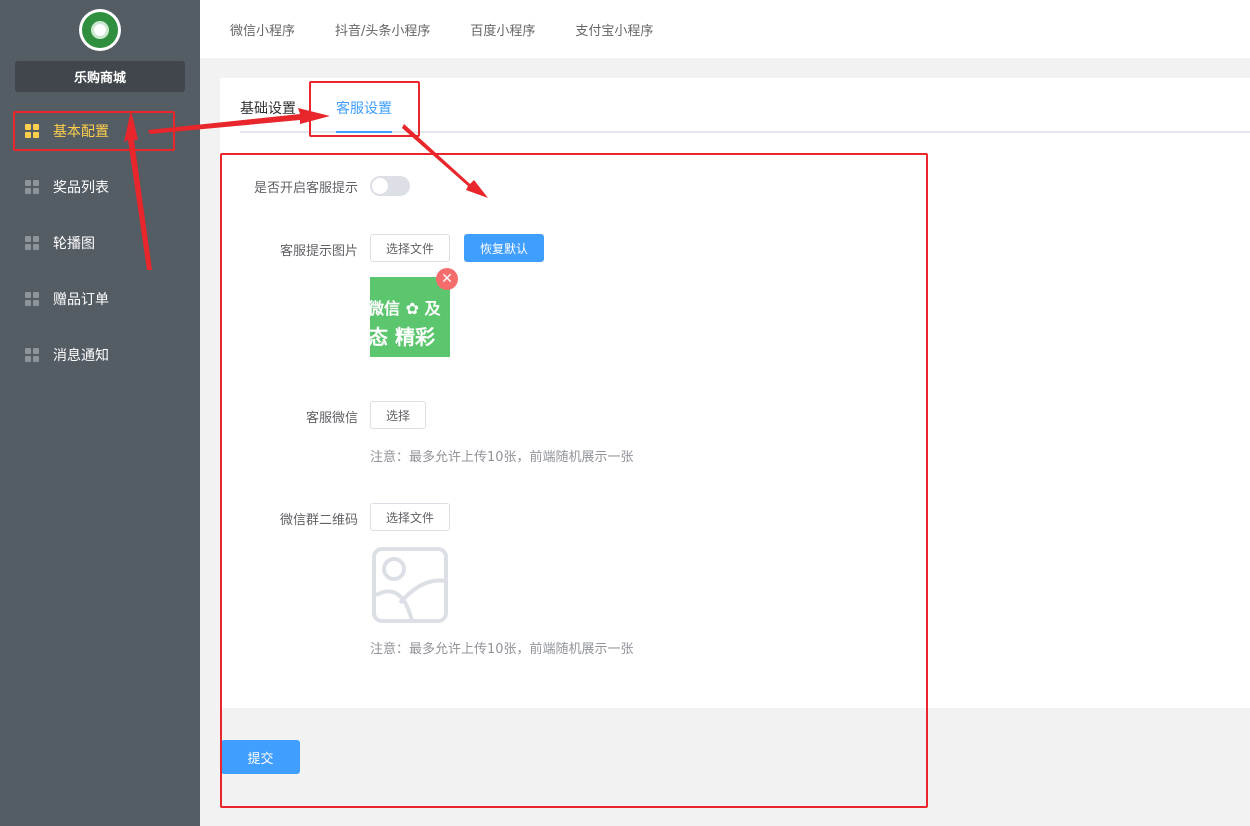 This screenshot has height=826, width=1250. Describe the element at coordinates (94, 131) in the screenshot. I see `annotation-box-sidebar` at that location.